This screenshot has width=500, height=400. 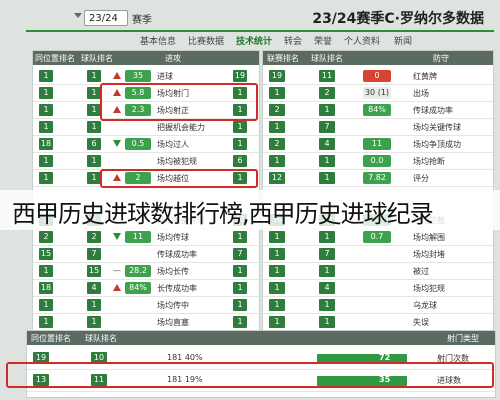 I want to click on table-row: 1 7 场均封堵, so click(x=378, y=254).